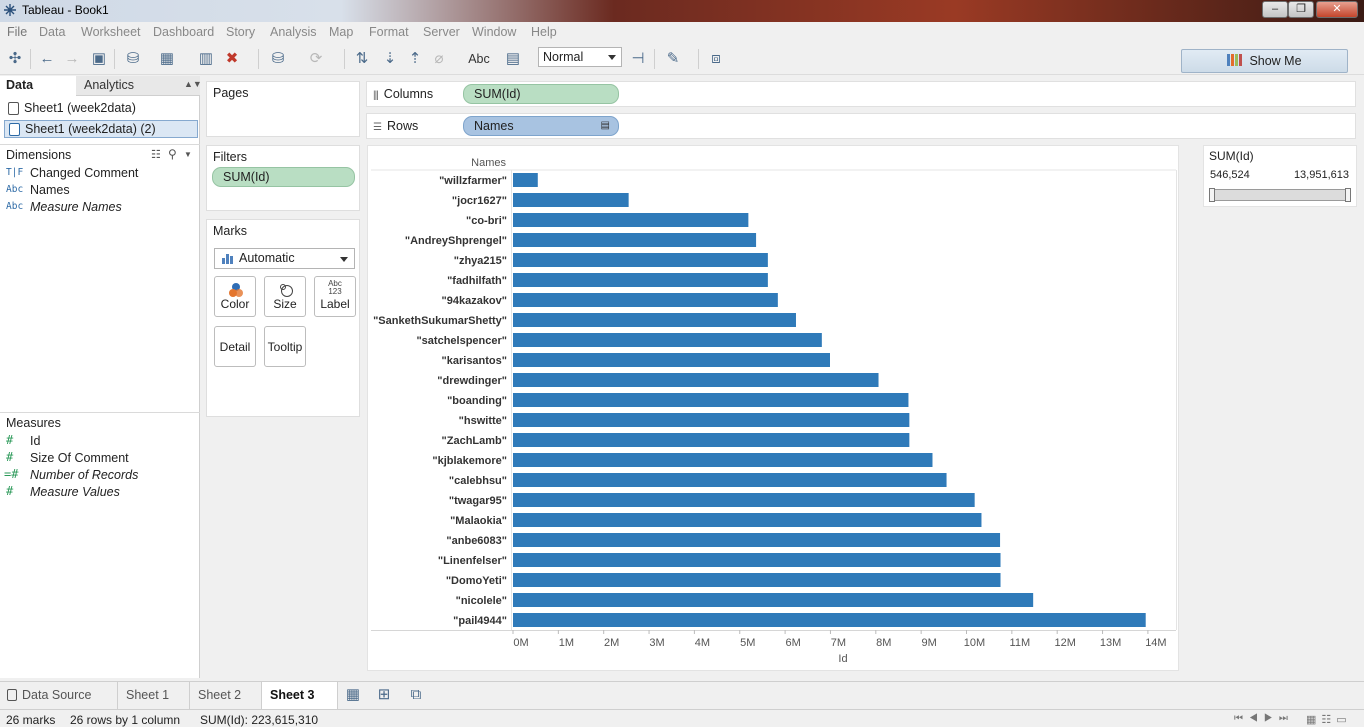 This screenshot has width=1364, height=727. Describe the element at coordinates (101, 129) in the screenshot. I see `datasource-item-active: Sheet1 (week2data) (2)` at that location.